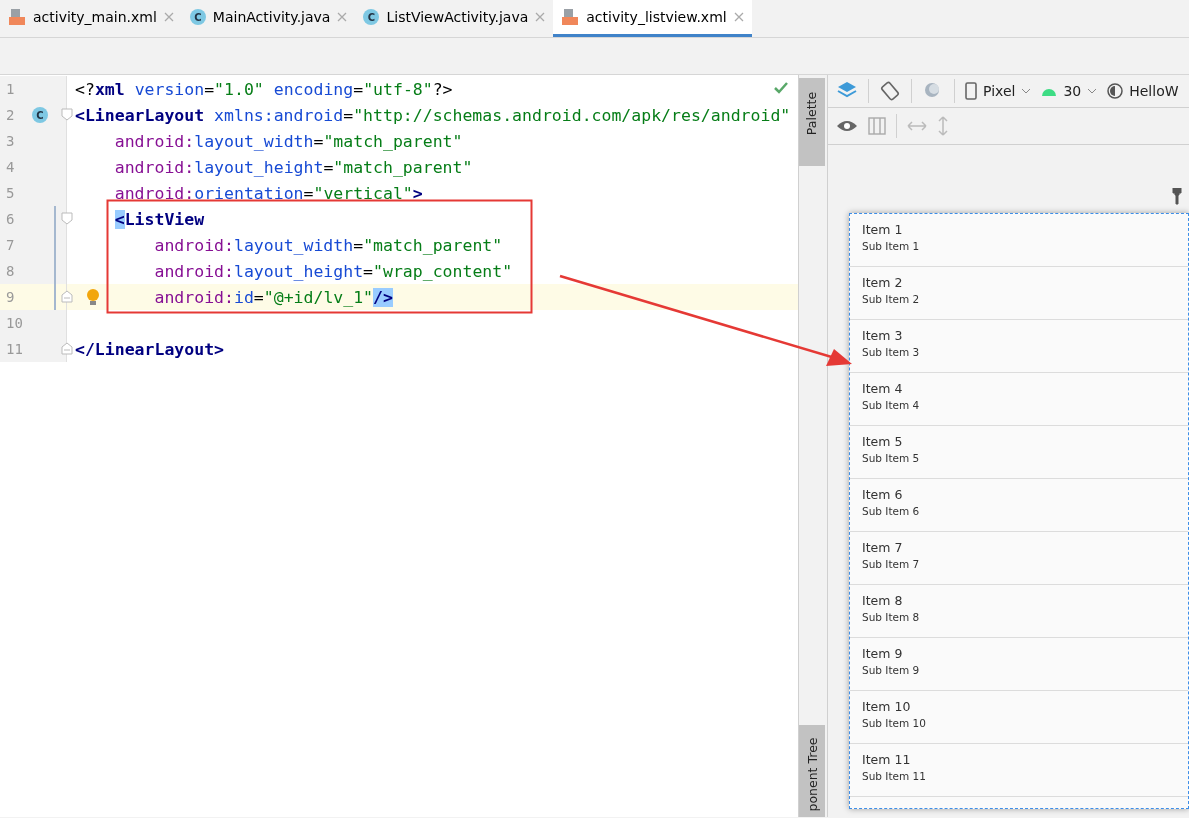 This screenshot has width=1189, height=818. I want to click on item-subtitle: Sub Item 4, so click(891, 405).